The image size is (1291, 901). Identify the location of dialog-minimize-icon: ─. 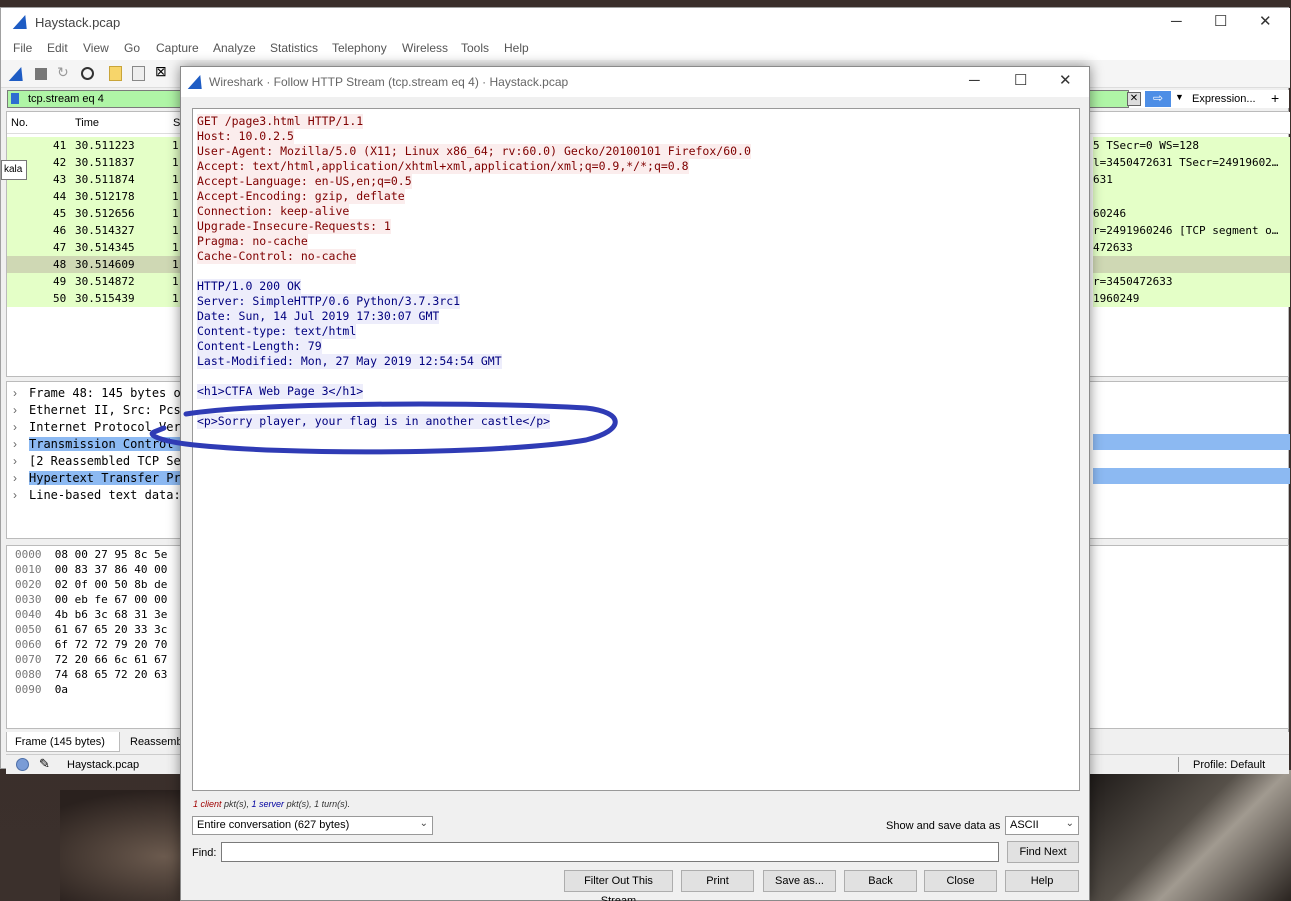
(974, 80).